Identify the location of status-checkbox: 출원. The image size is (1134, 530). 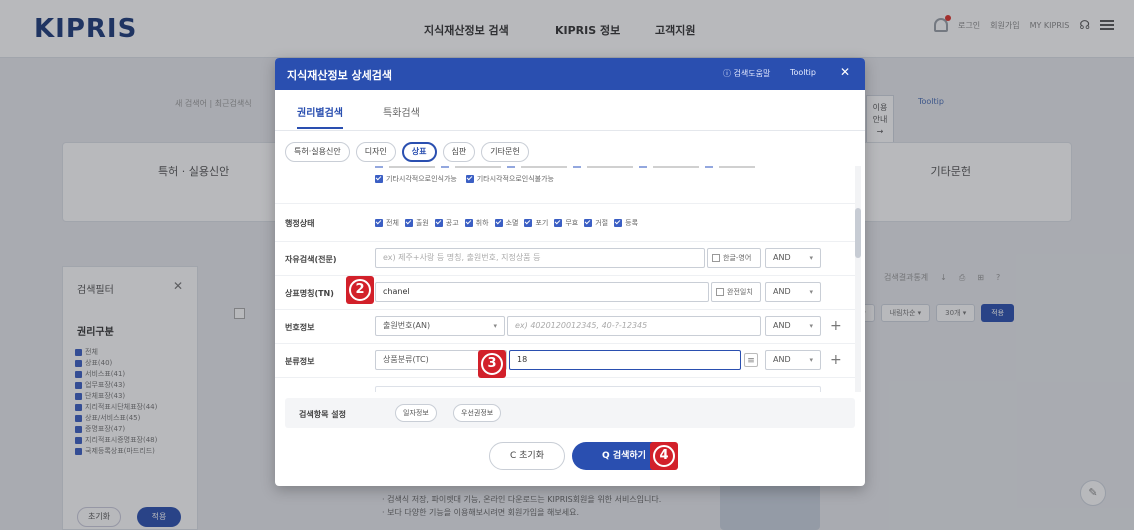
(416, 223).